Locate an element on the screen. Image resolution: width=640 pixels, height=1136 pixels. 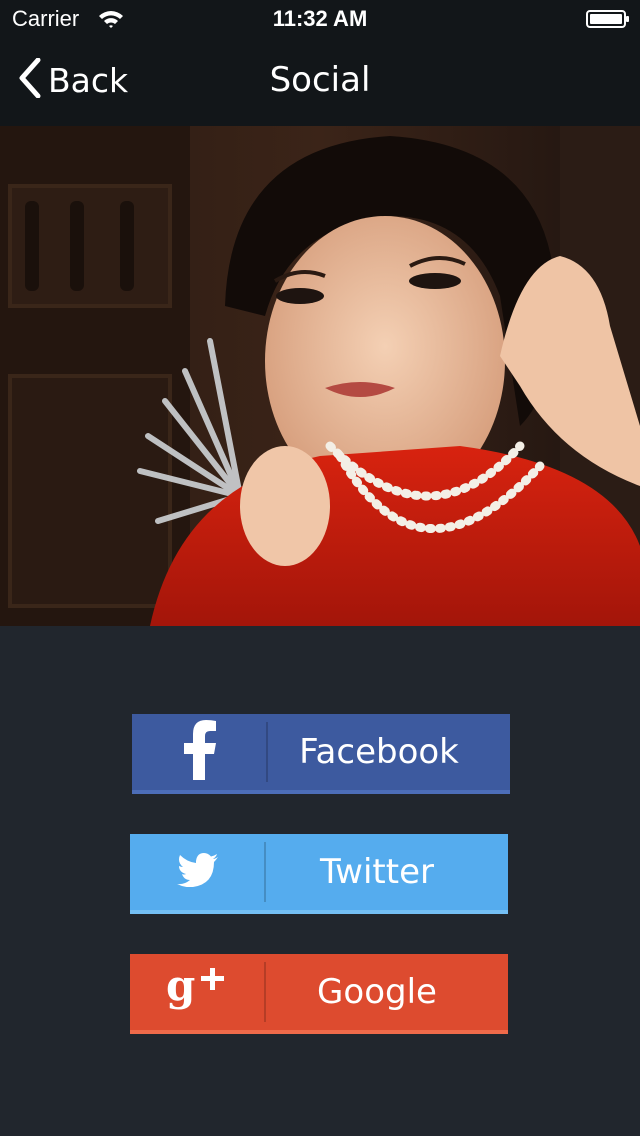
battery-icon is located at coordinates (608, 19).